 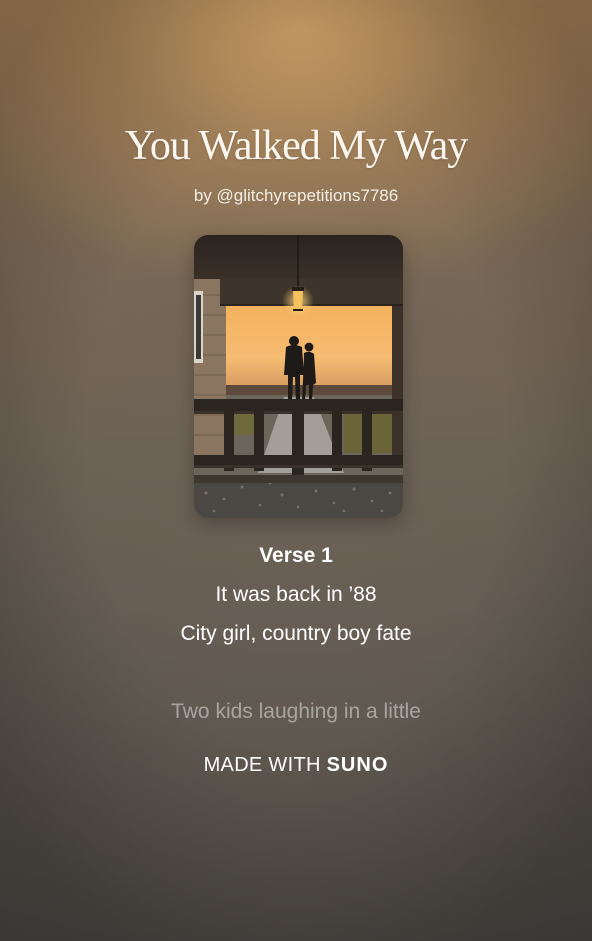 What do you see at coordinates (296, 555) in the screenshot?
I see `lyrics-section-label: Verse 1` at bounding box center [296, 555].